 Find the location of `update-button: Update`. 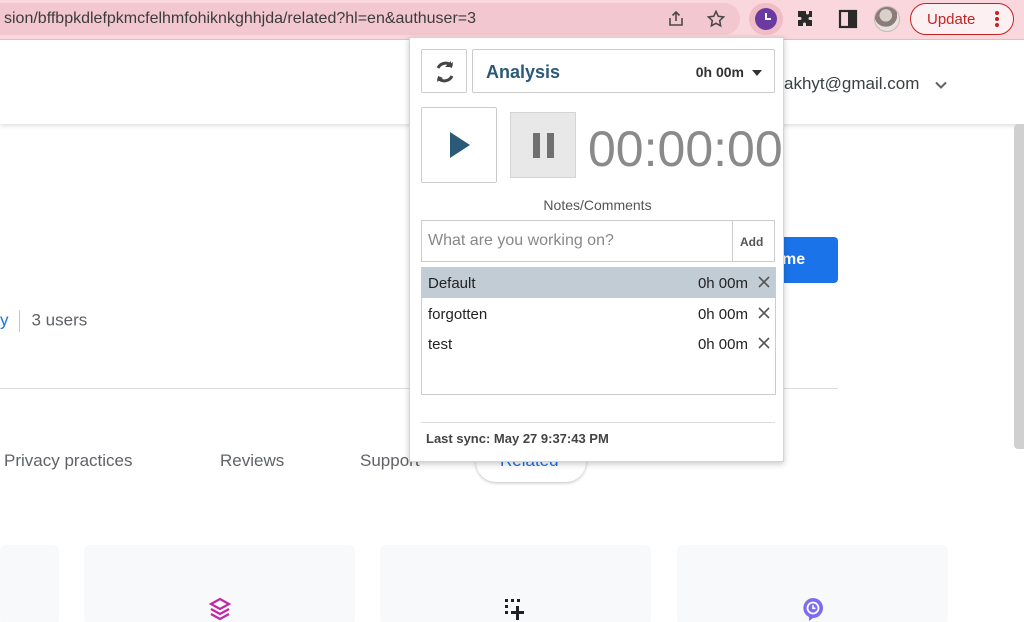

update-button: Update is located at coordinates (962, 19).